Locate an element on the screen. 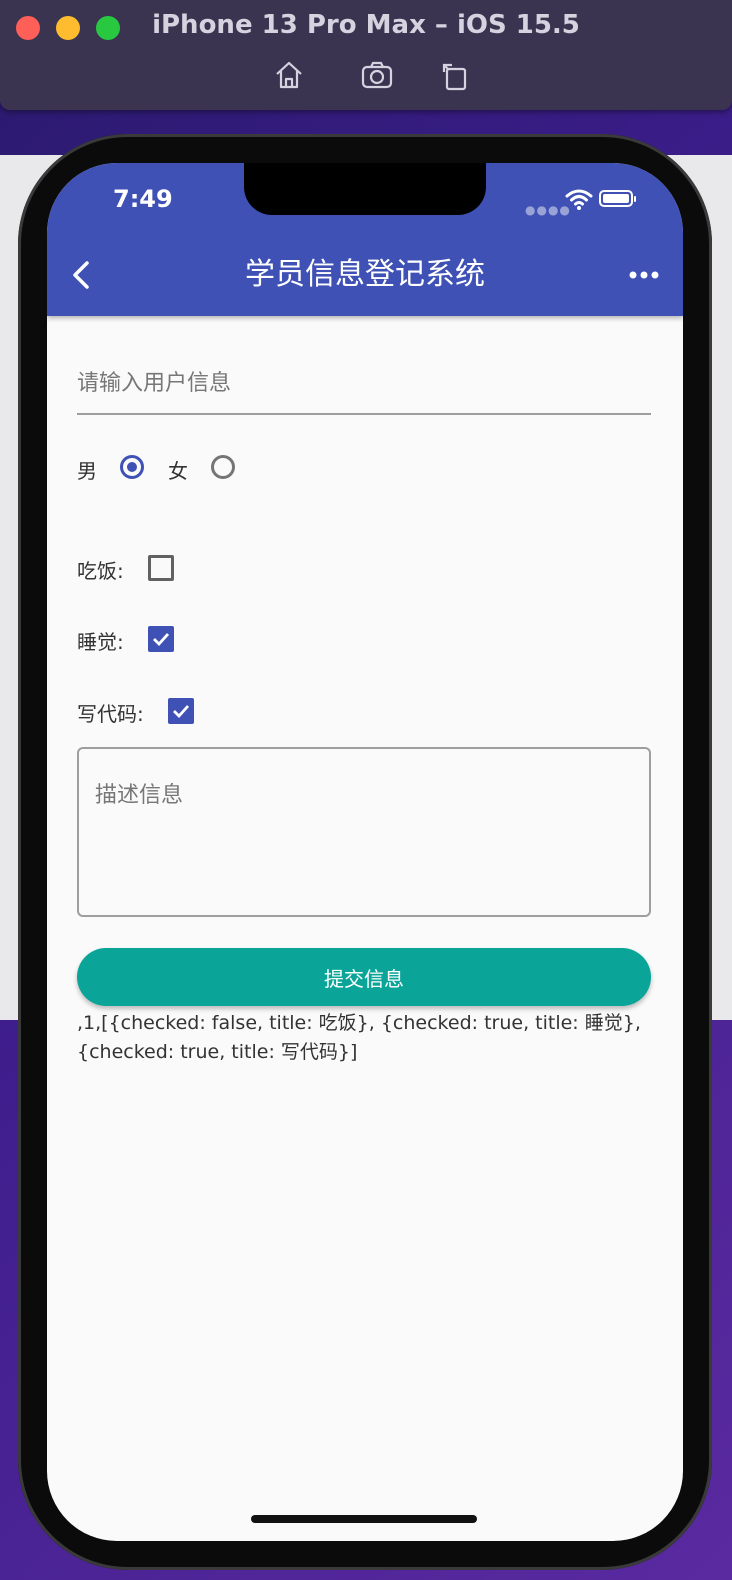 This screenshot has width=732, height=1580. hobby-sleep-checkbox is located at coordinates (161, 639).